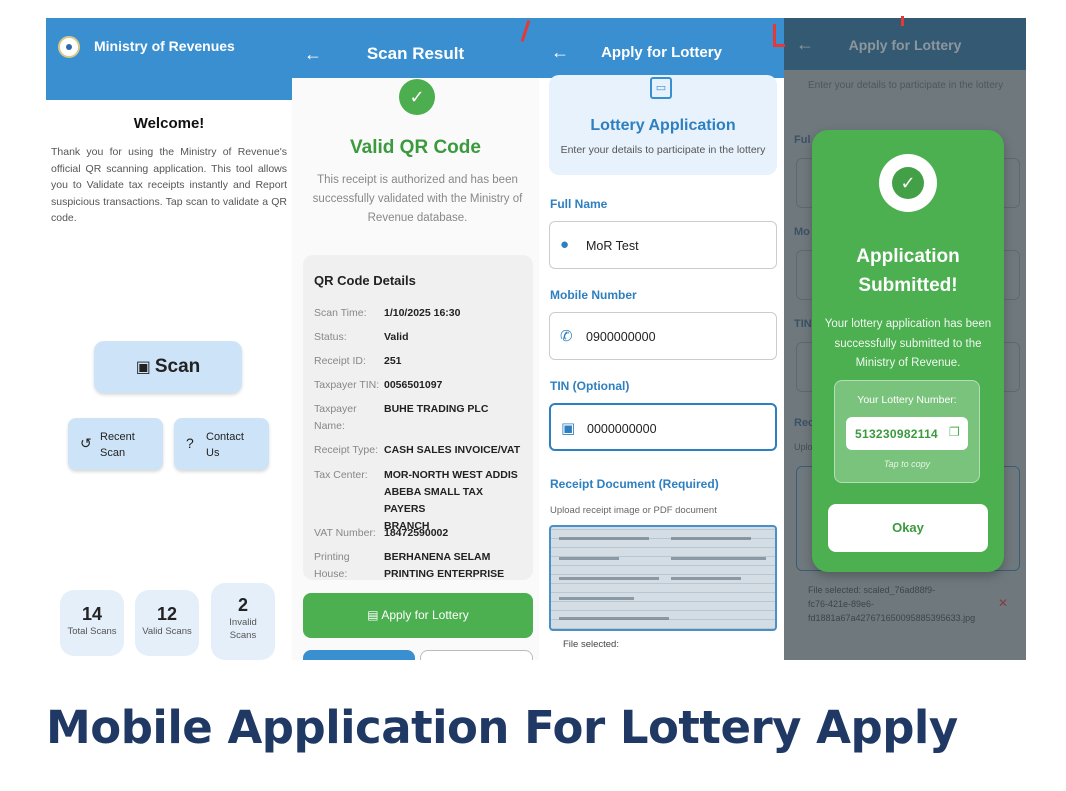 Image resolution: width=1066 pixels, height=791 pixels. Describe the element at coordinates (633, 510) in the screenshot. I see `receipt-hint: Upload receipt image or PDF document` at that location.